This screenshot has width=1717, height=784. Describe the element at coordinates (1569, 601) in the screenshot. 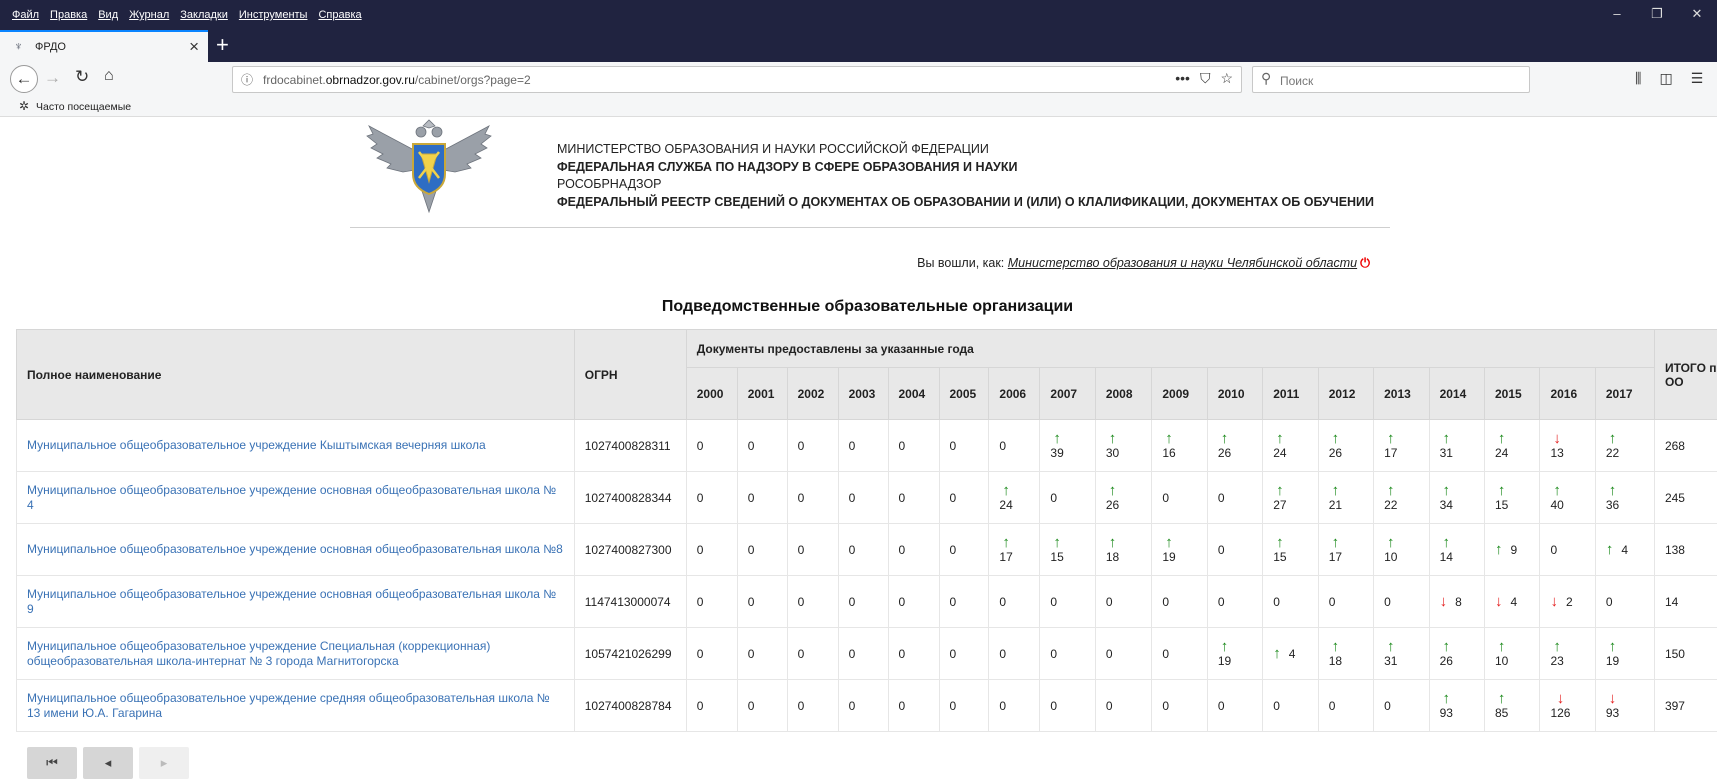

I see `value-number: 2` at that location.